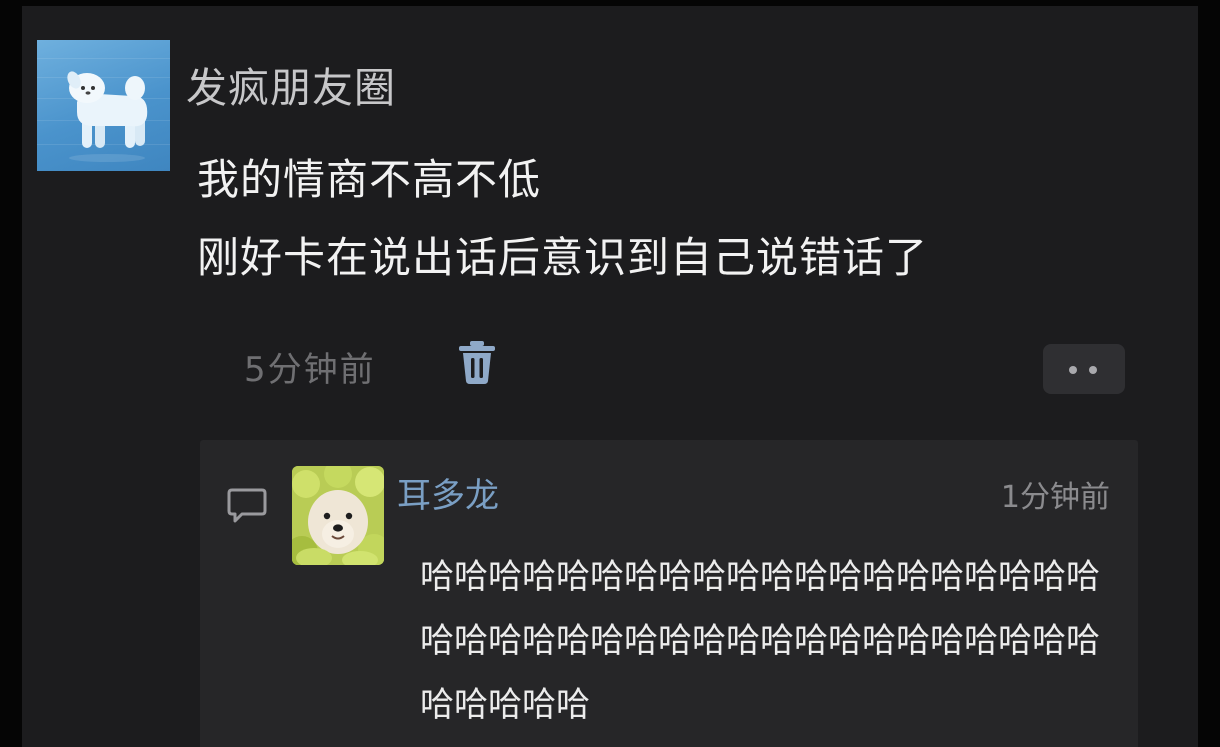 The width and height of the screenshot is (1220, 747). I want to click on delete-button, so click(477, 362).